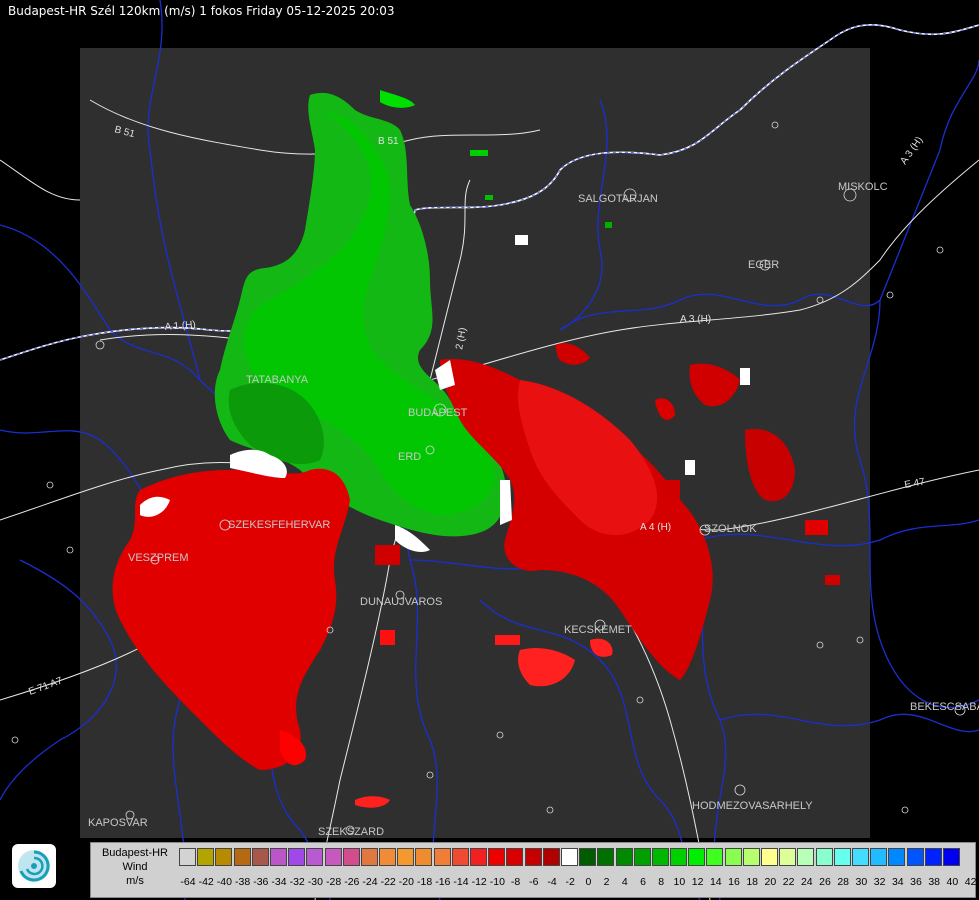  I want to click on city-kaposvar: KAPOSVAR, so click(118, 823).